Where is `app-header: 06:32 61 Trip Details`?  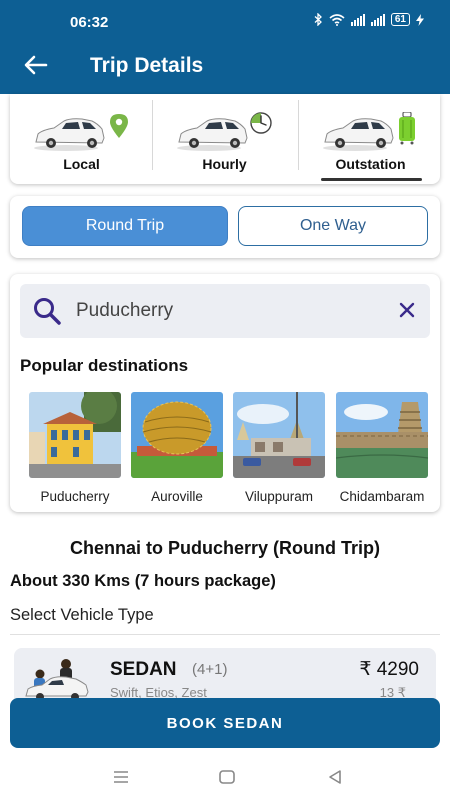 app-header: 06:32 61 Trip Details is located at coordinates (225, 47).